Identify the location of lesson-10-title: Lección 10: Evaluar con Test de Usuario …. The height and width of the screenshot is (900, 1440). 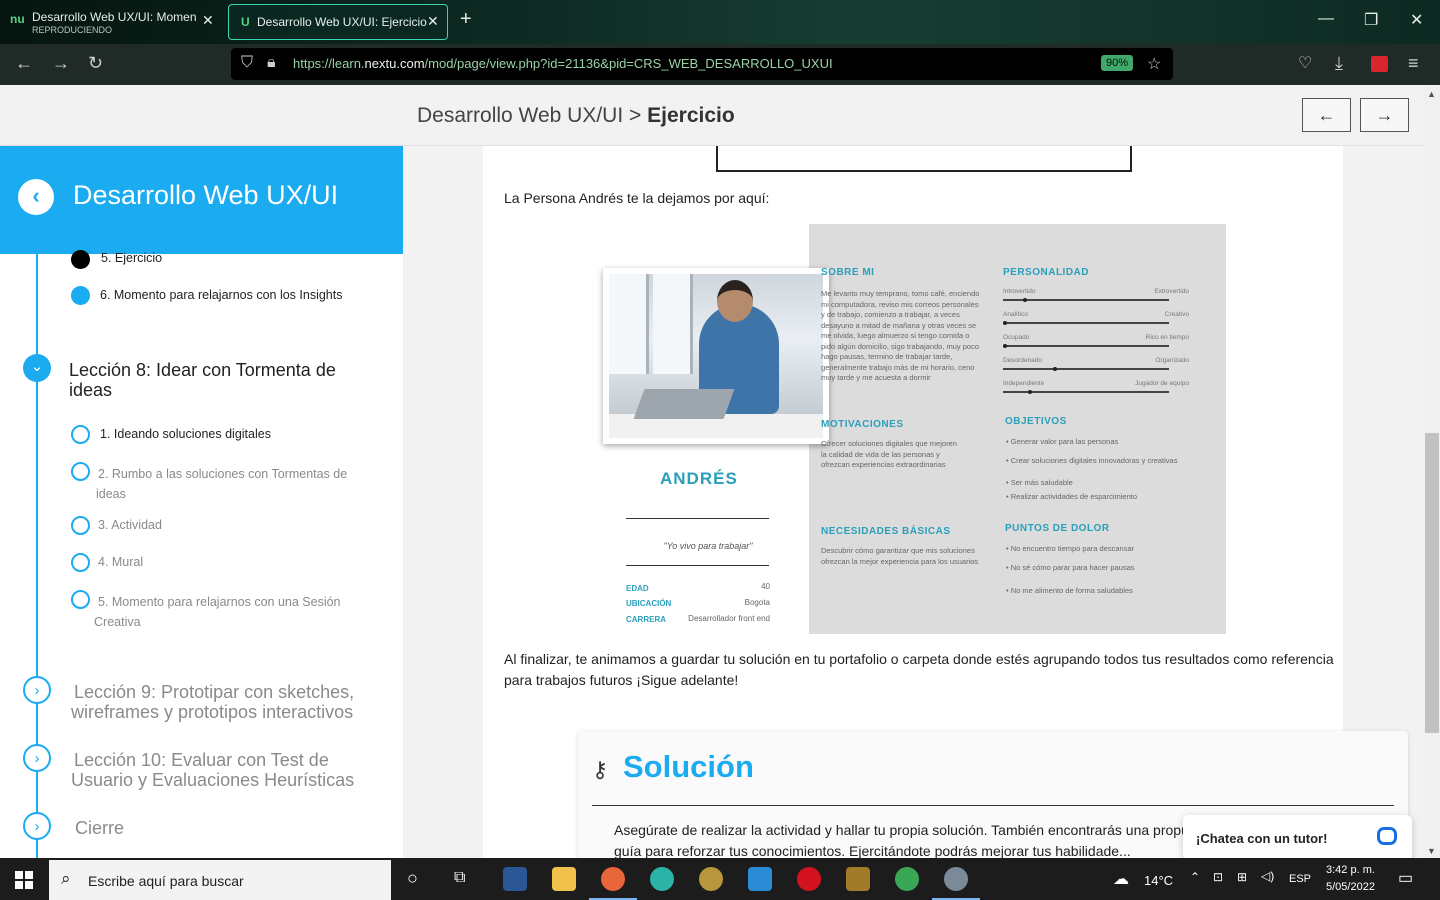
(221, 770).